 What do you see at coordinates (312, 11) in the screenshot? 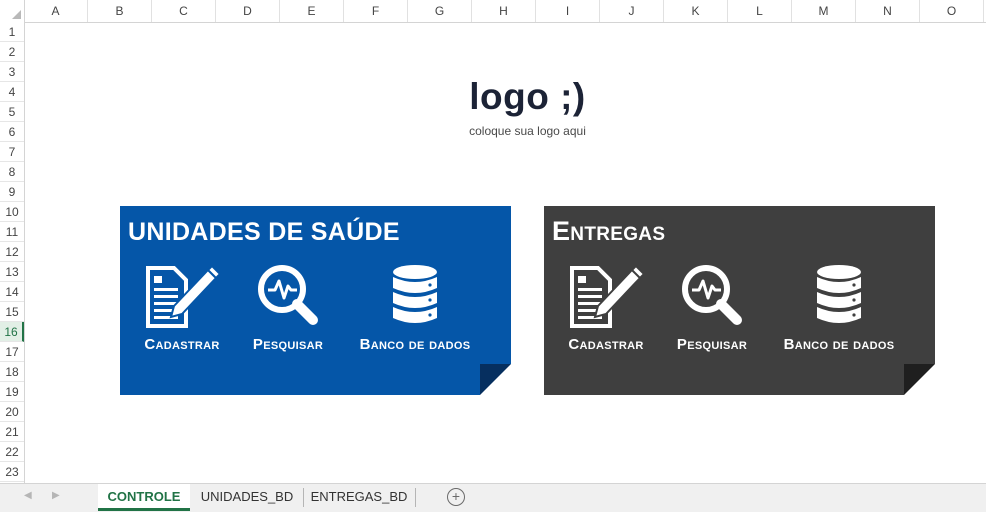
I see `column-header-e: E` at bounding box center [312, 11].